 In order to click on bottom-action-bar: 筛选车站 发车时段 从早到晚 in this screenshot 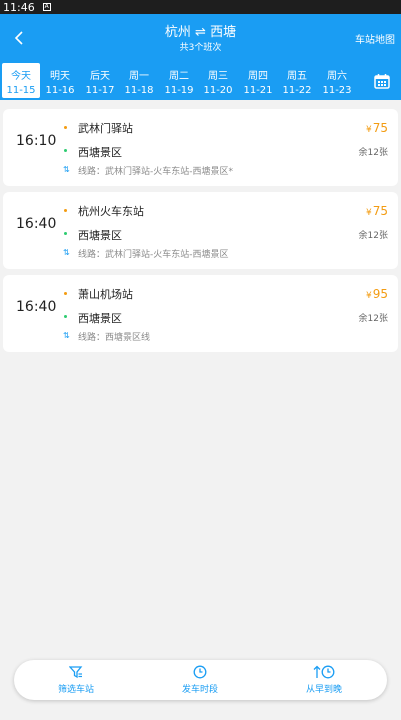, I will do `click(200, 680)`.